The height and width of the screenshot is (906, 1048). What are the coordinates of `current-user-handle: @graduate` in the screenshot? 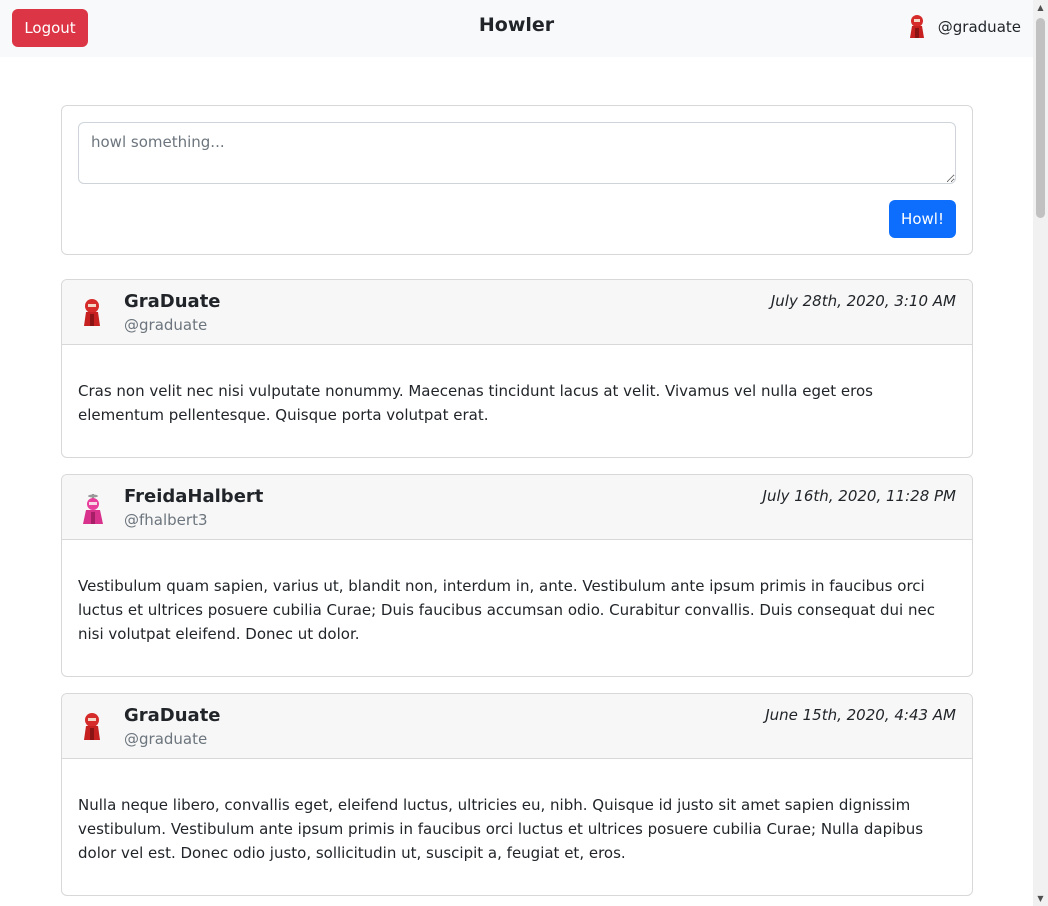 It's located at (979, 27).